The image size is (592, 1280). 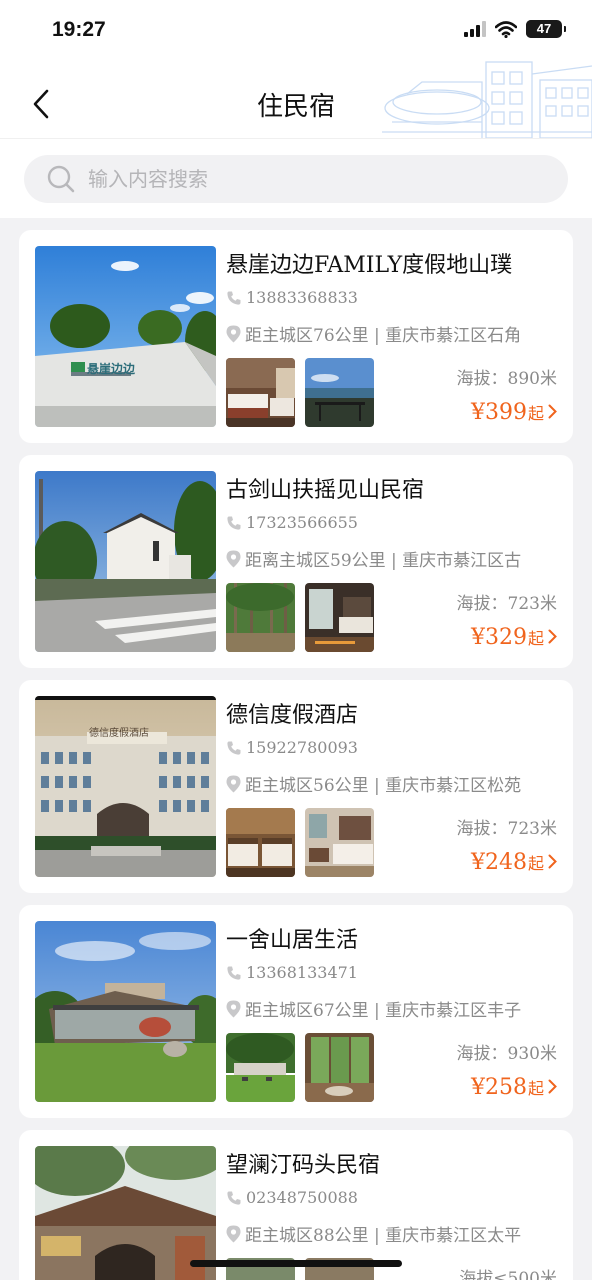 I want to click on listing-price: ¥258 起, so click(x=514, y=1087).